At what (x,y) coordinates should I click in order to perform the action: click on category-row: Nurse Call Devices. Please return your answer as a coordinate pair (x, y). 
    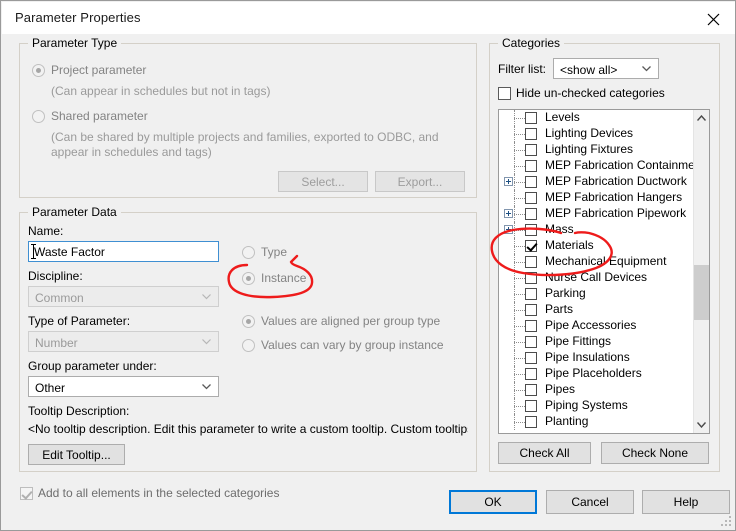
    Looking at the image, I should click on (597, 278).